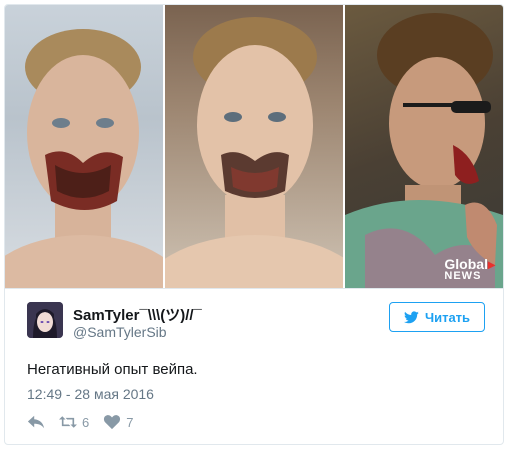  I want to click on avatar, so click(45, 320).